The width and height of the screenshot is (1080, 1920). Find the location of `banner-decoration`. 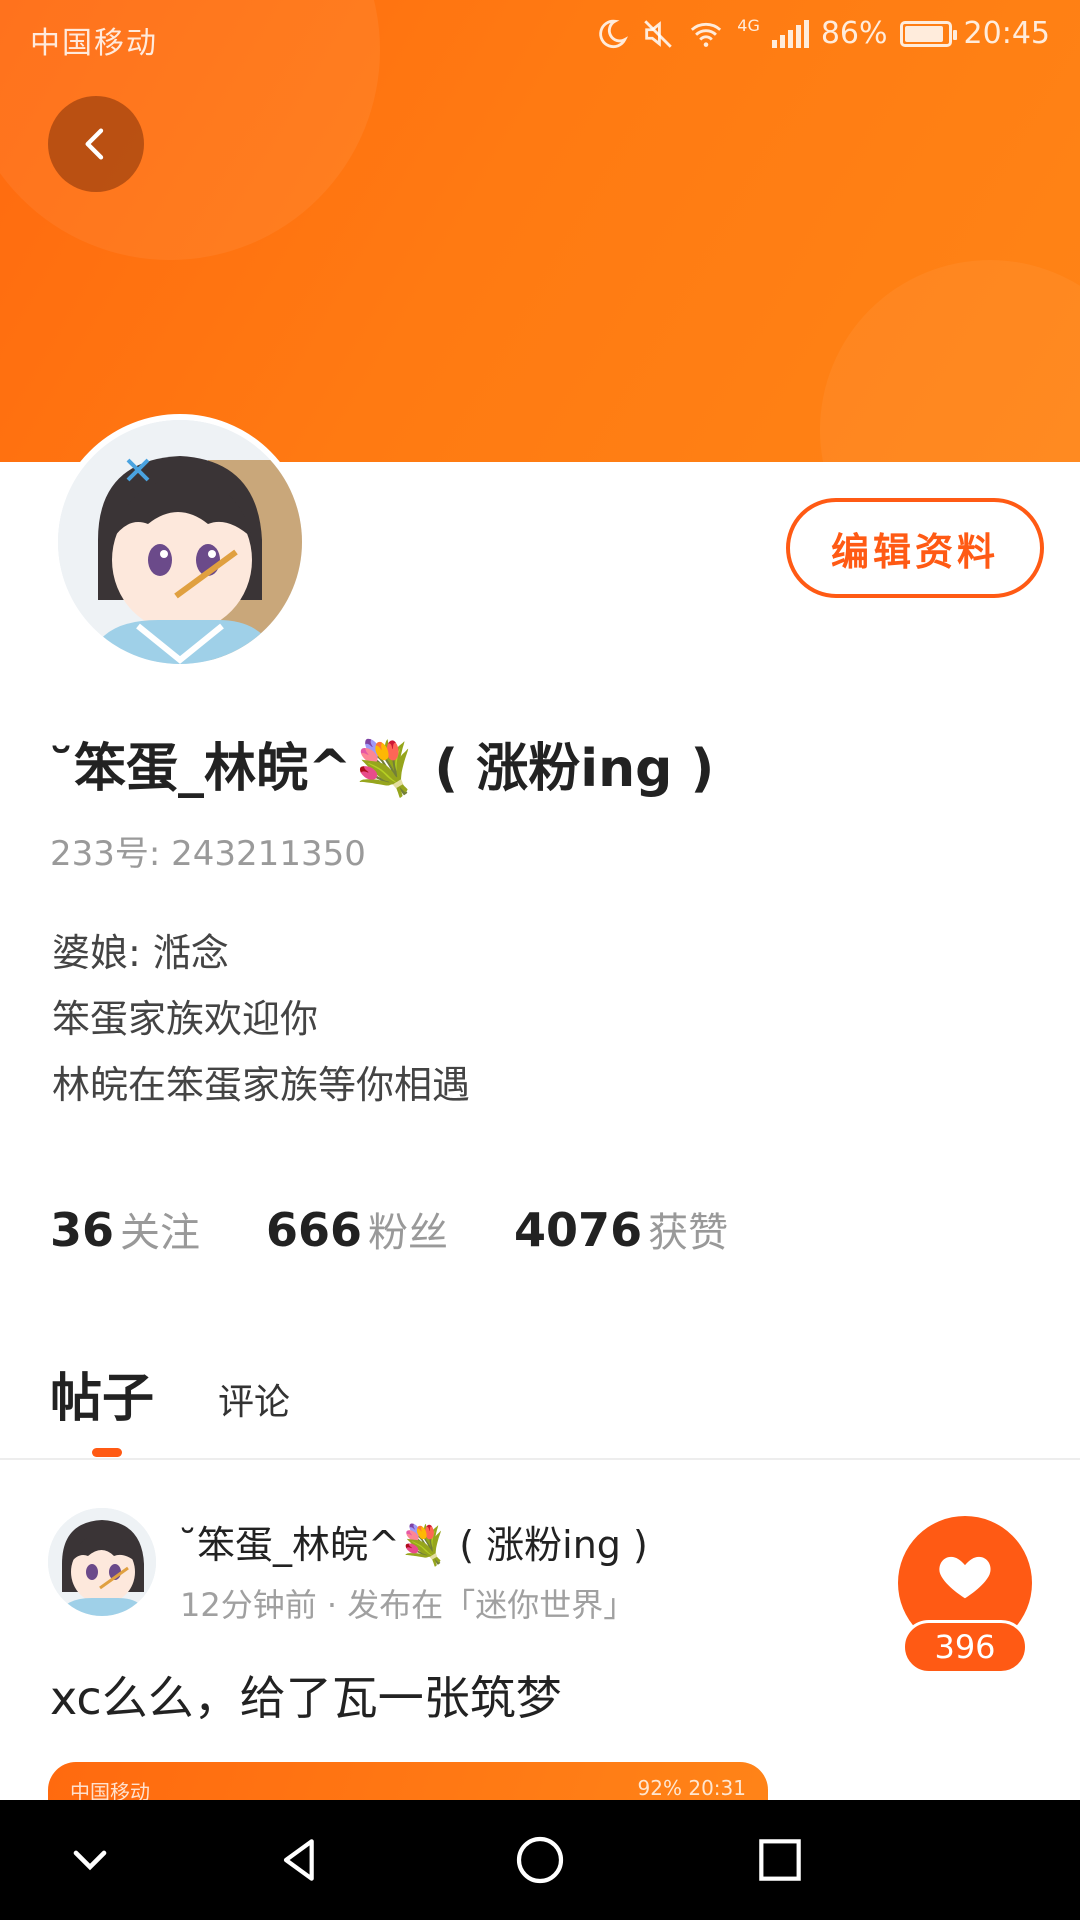

banner-decoration is located at coordinates (950, 361).